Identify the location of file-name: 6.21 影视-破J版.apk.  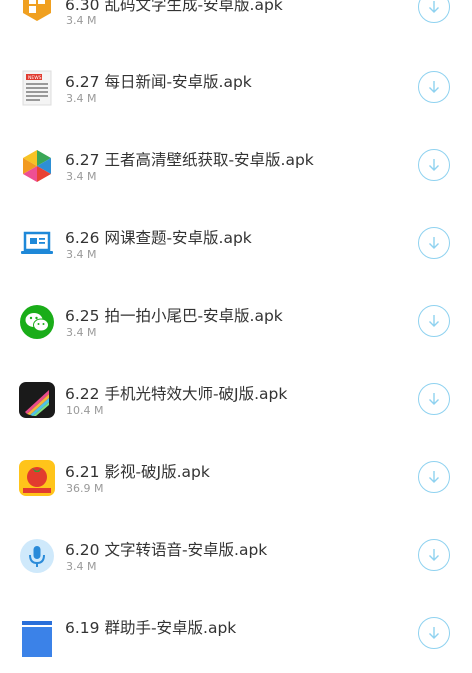
(137, 472).